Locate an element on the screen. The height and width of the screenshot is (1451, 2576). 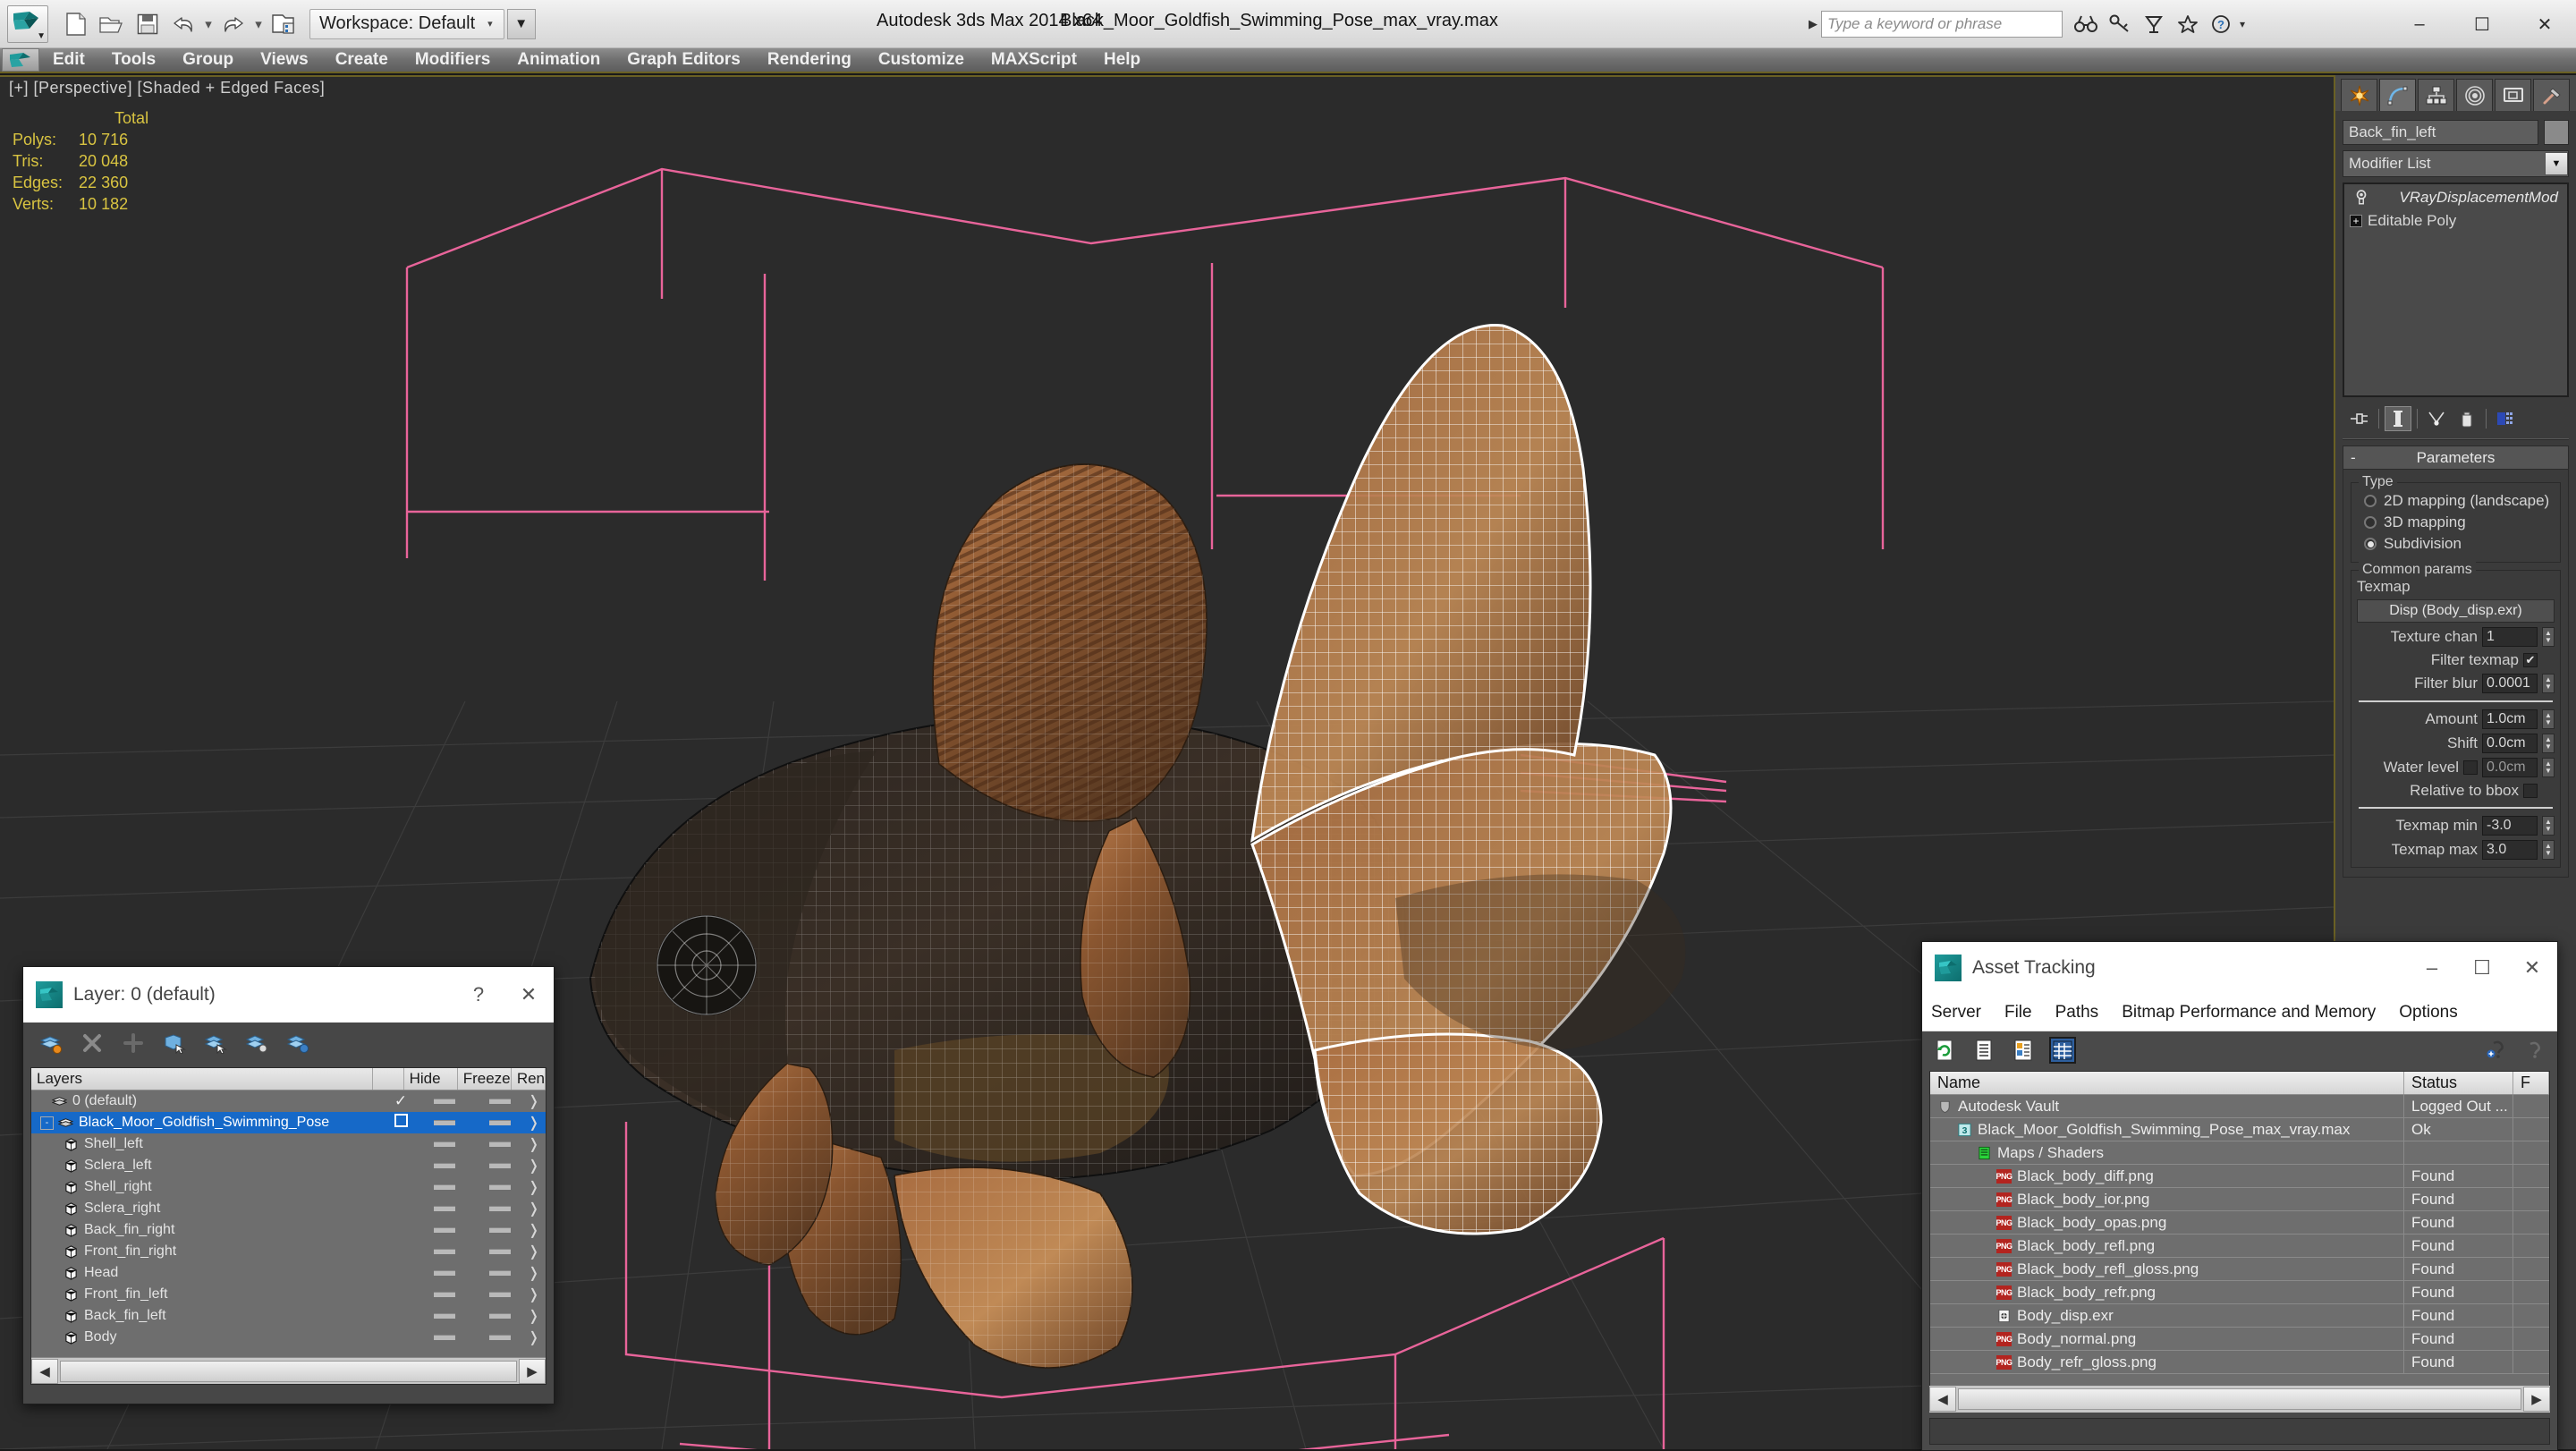
viewport-label: [+] [Perspective] [Shaded + Edged Faces] is located at coordinates (167, 88).